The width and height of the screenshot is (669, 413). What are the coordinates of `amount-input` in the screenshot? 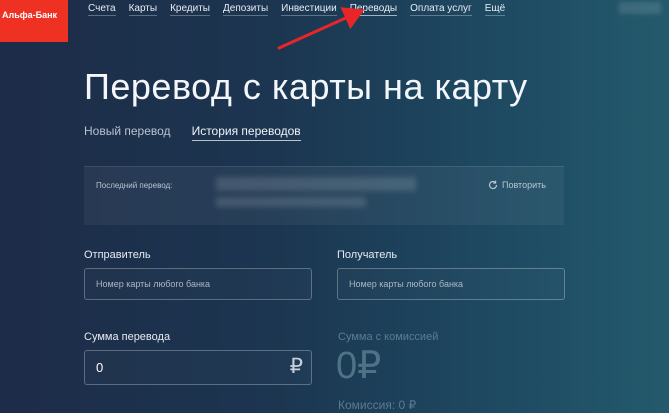 It's located at (198, 367).